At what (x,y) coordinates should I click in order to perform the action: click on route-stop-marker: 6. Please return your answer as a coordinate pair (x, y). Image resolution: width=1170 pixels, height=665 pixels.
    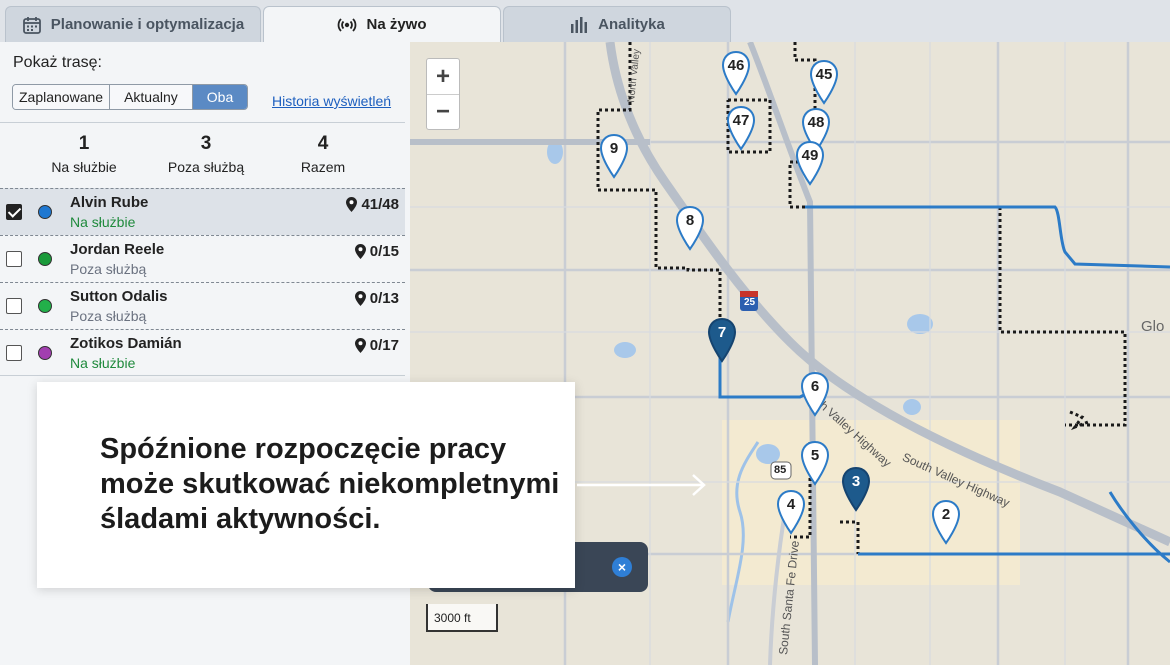
    Looking at the image, I should click on (815, 394).